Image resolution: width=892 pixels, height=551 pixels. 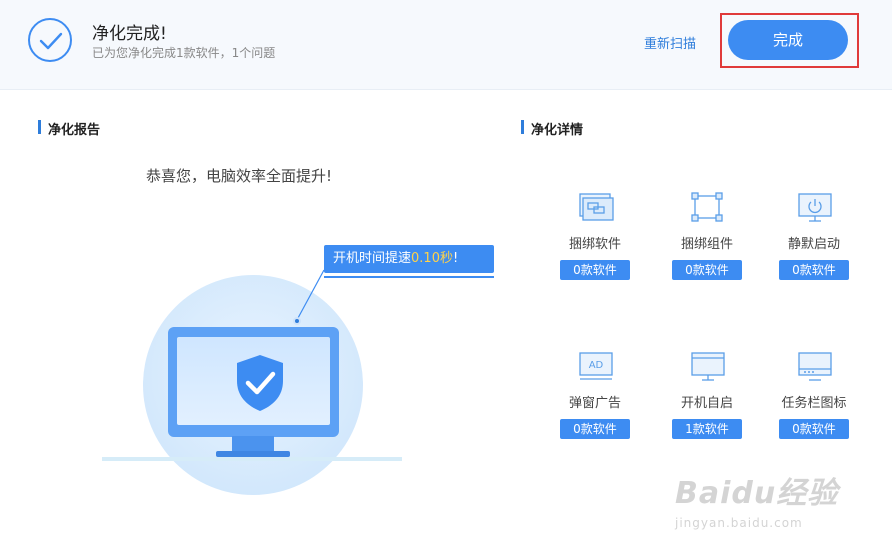 What do you see at coordinates (706, 244) in the screenshot?
I see `detail-label: 捆绑组件` at bounding box center [706, 244].